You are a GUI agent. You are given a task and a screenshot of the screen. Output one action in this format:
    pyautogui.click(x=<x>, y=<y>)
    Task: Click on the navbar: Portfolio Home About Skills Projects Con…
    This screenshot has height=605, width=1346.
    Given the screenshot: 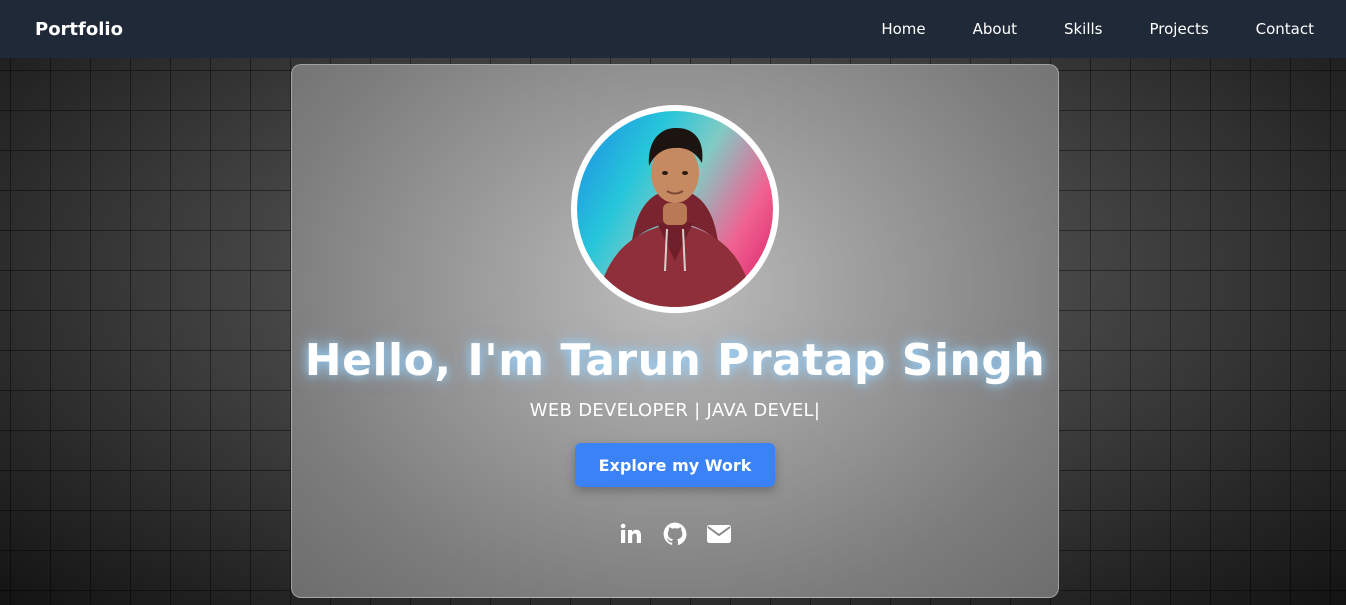 What is the action you would take?
    pyautogui.click(x=673, y=29)
    